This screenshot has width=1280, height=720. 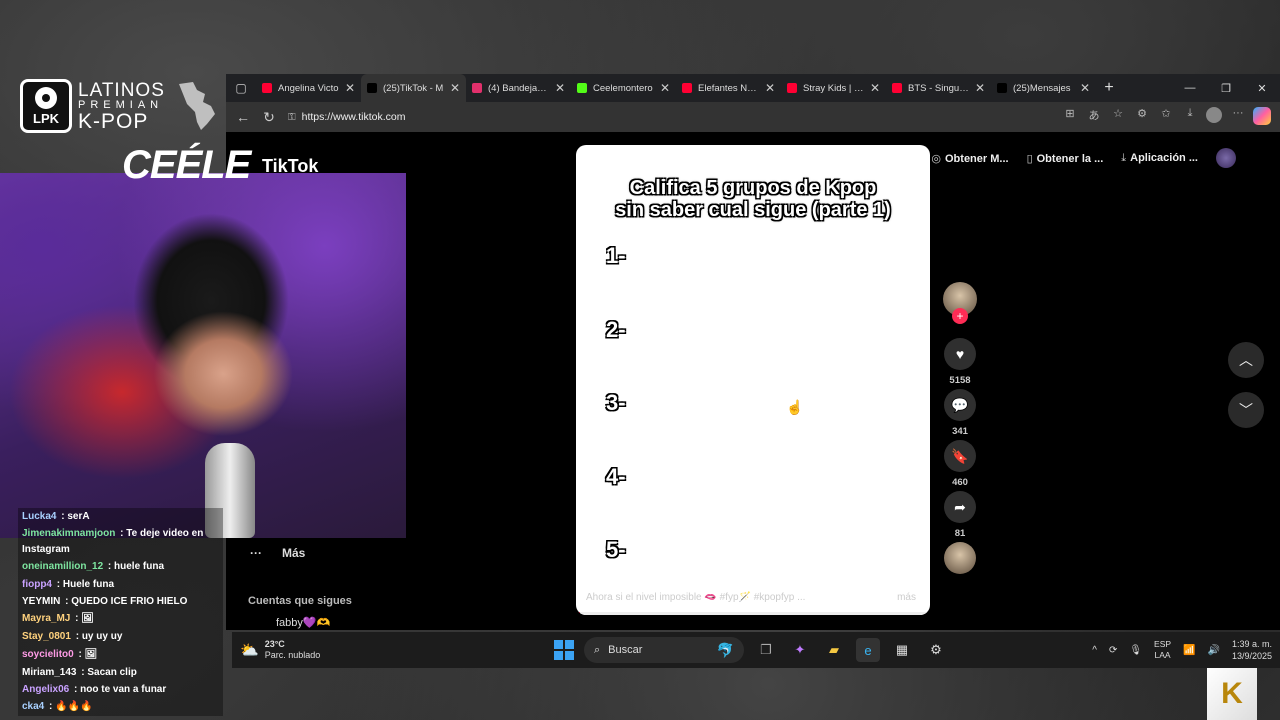 What do you see at coordinates (1262, 88) in the screenshot?
I see `close-window-icon: ✕` at bounding box center [1262, 88].